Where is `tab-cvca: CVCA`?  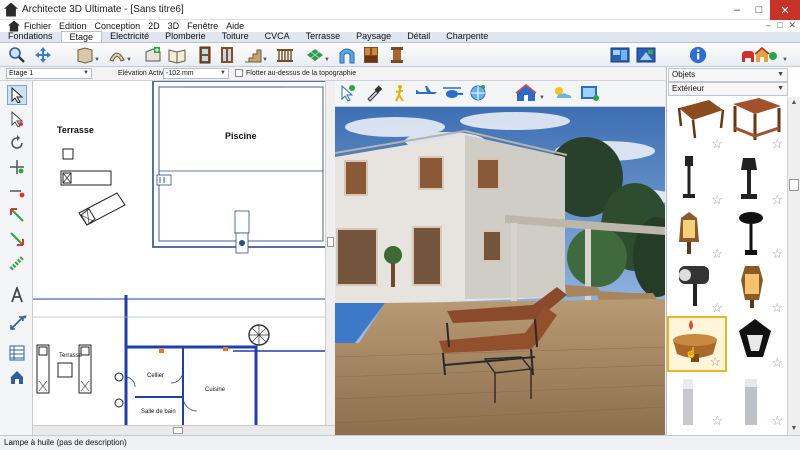
tab-cvca: CVCA is located at coordinates (277, 36).